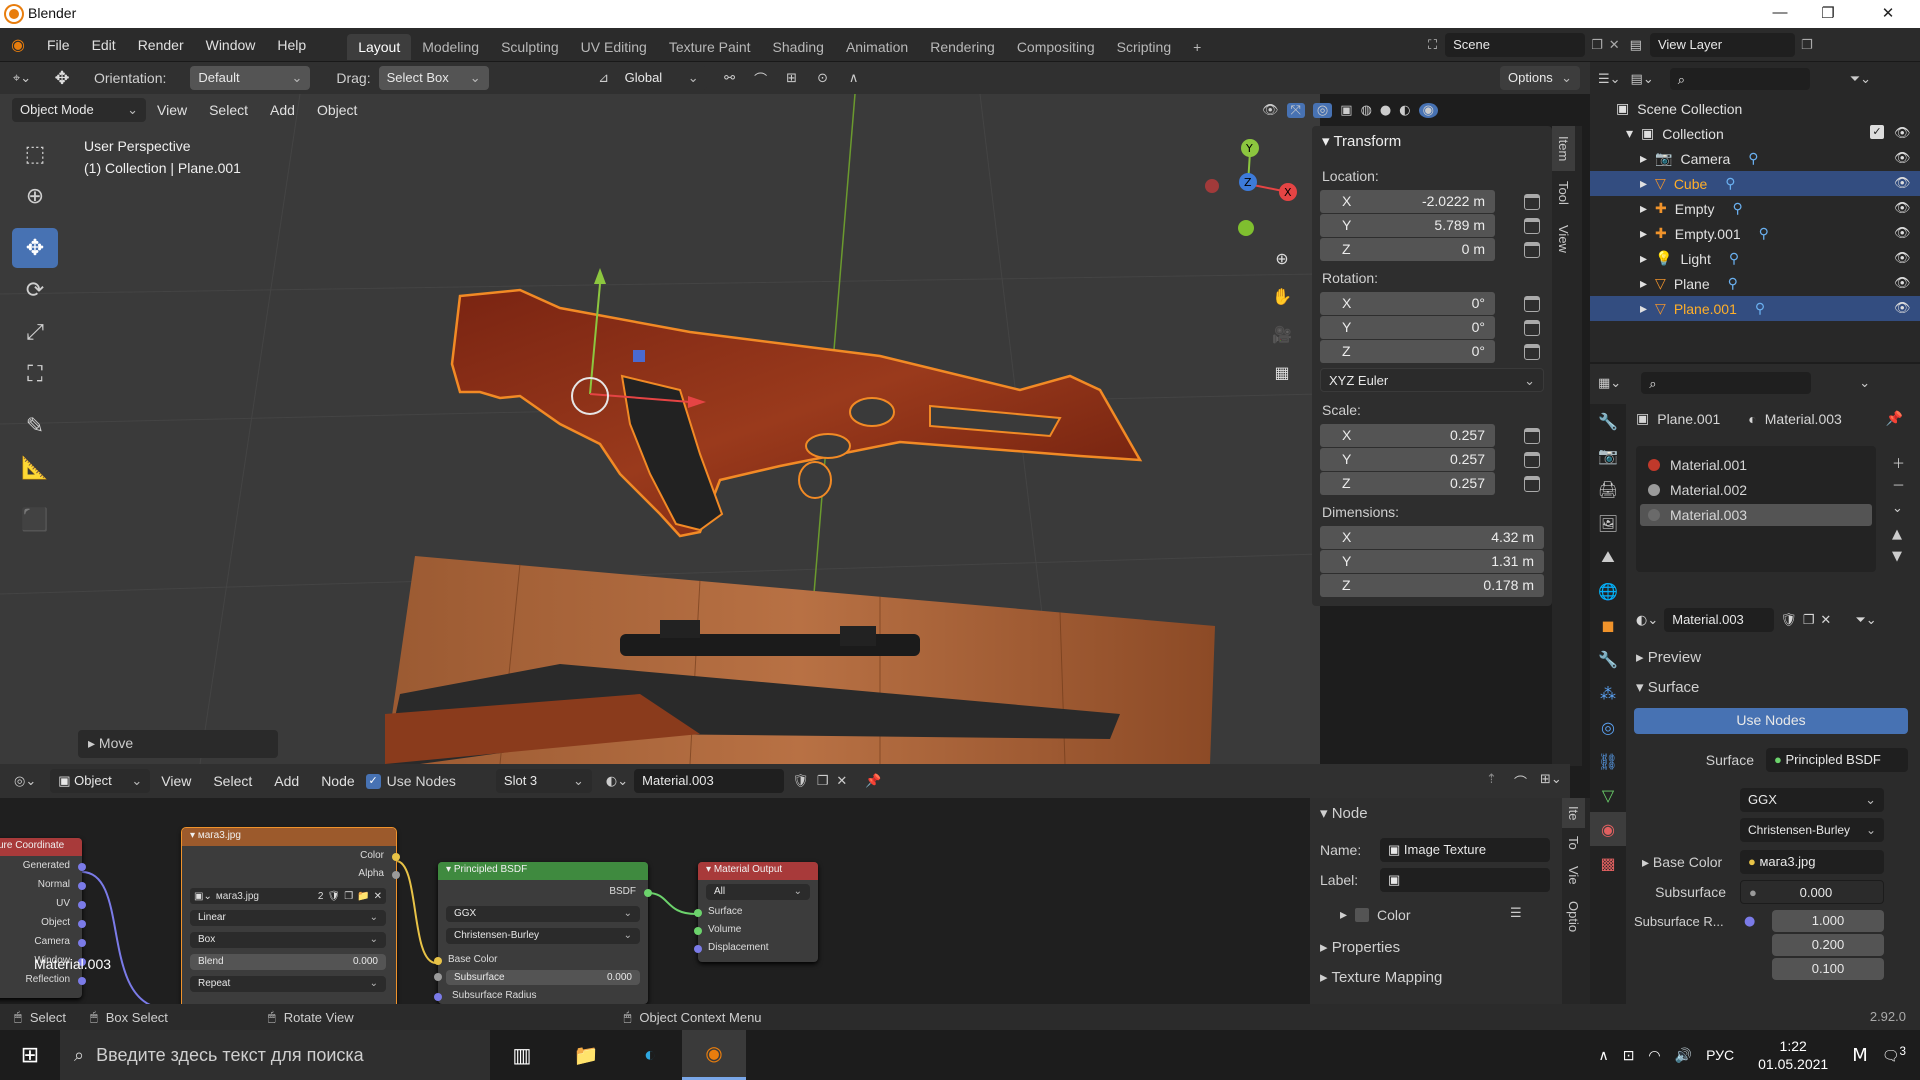 Image resolution: width=1920 pixels, height=1080 pixels. I want to click on slot-menu-icon: ⌄, so click(1898, 509).